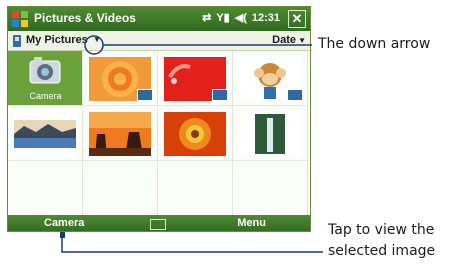  Describe the element at coordinates (381, 230) in the screenshot. I see `callout-tap-line1: Tap to view the` at that location.